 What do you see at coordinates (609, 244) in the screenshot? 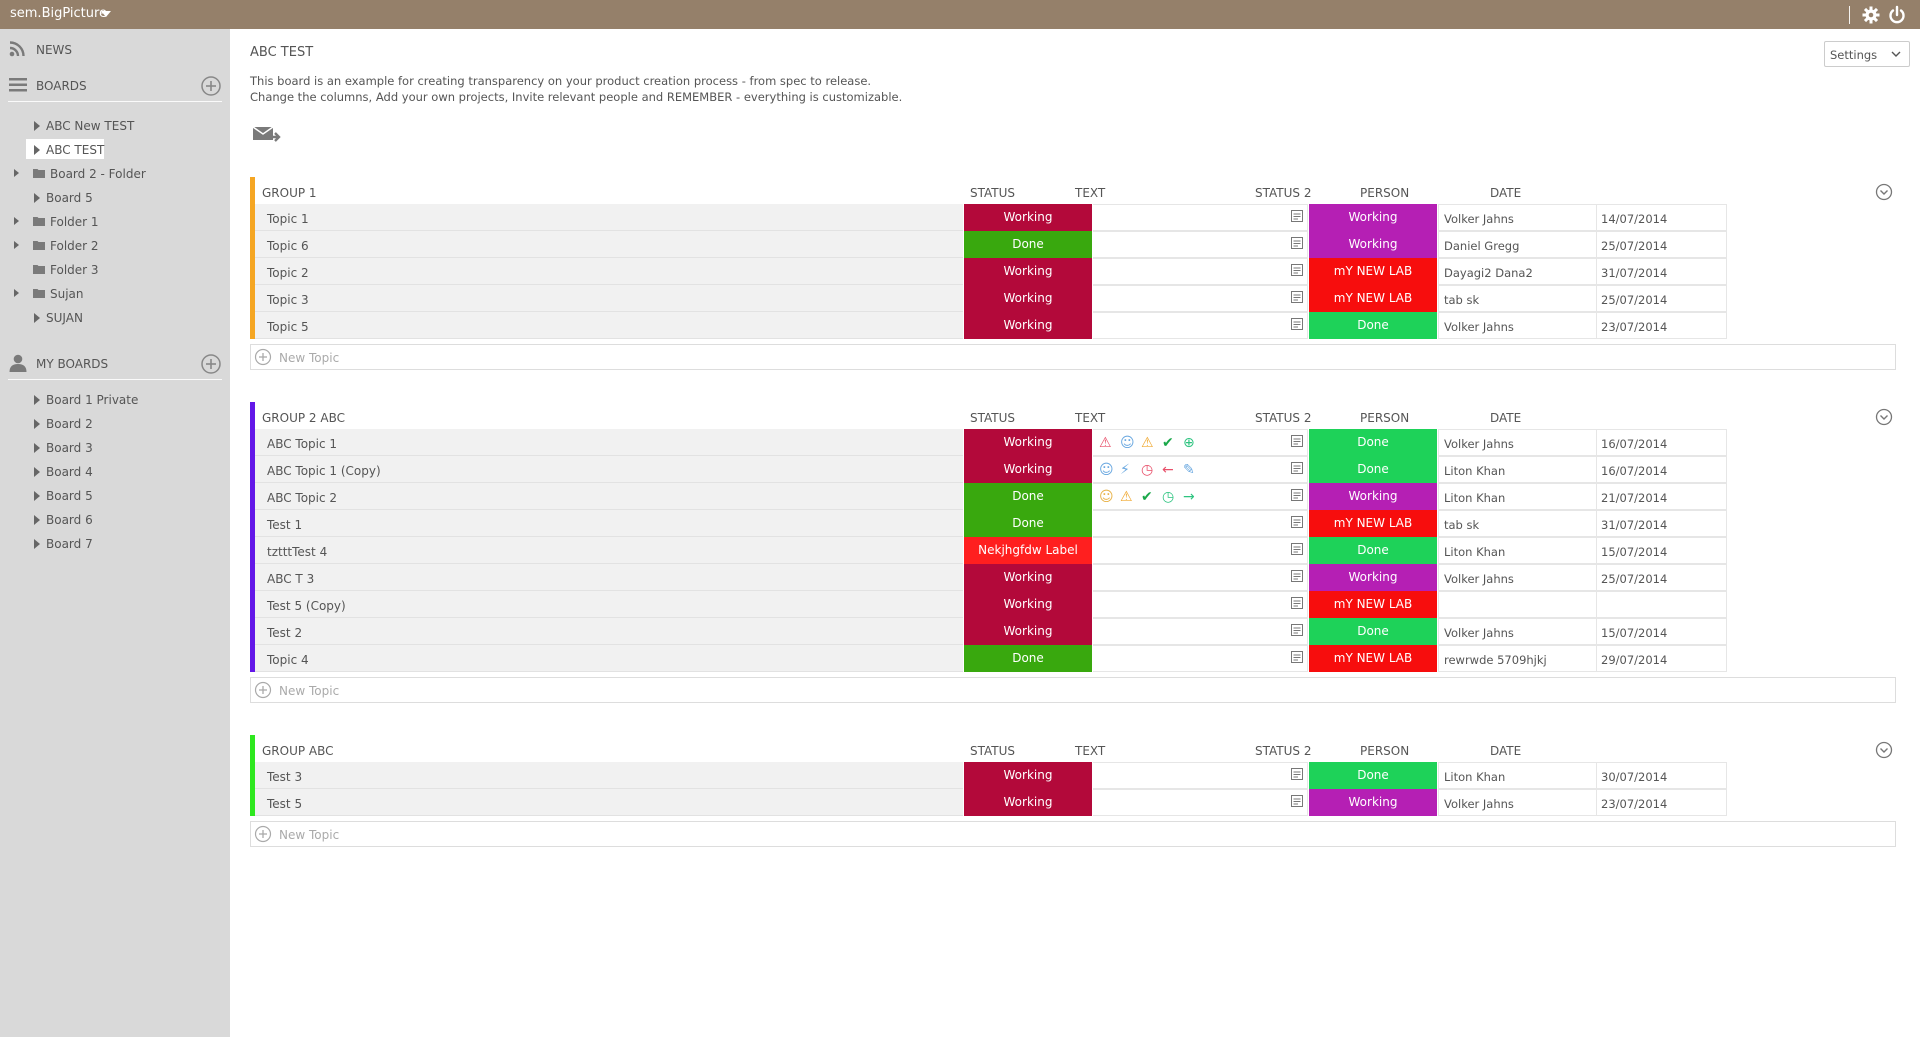
I see `topic-cell: Topic 6` at bounding box center [609, 244].